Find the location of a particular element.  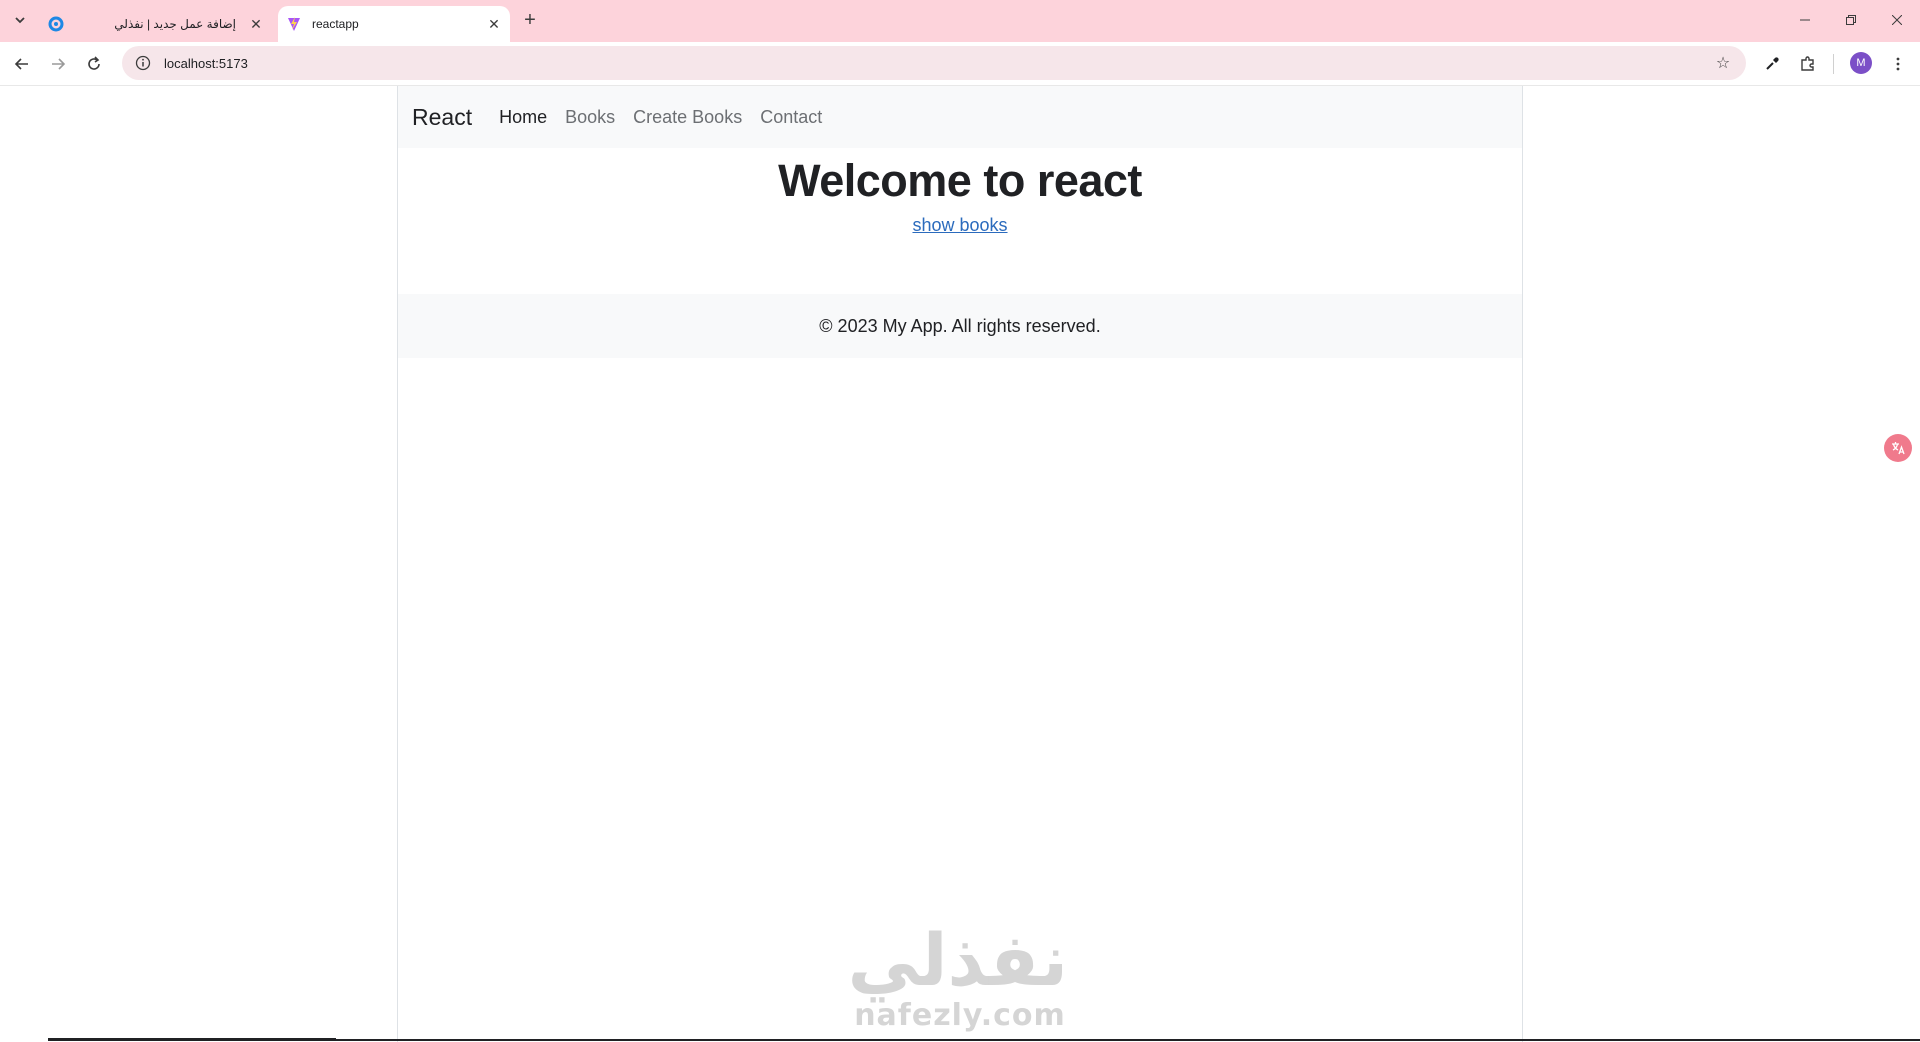

hero-section: Welcome to react show books is located at coordinates (960, 221).